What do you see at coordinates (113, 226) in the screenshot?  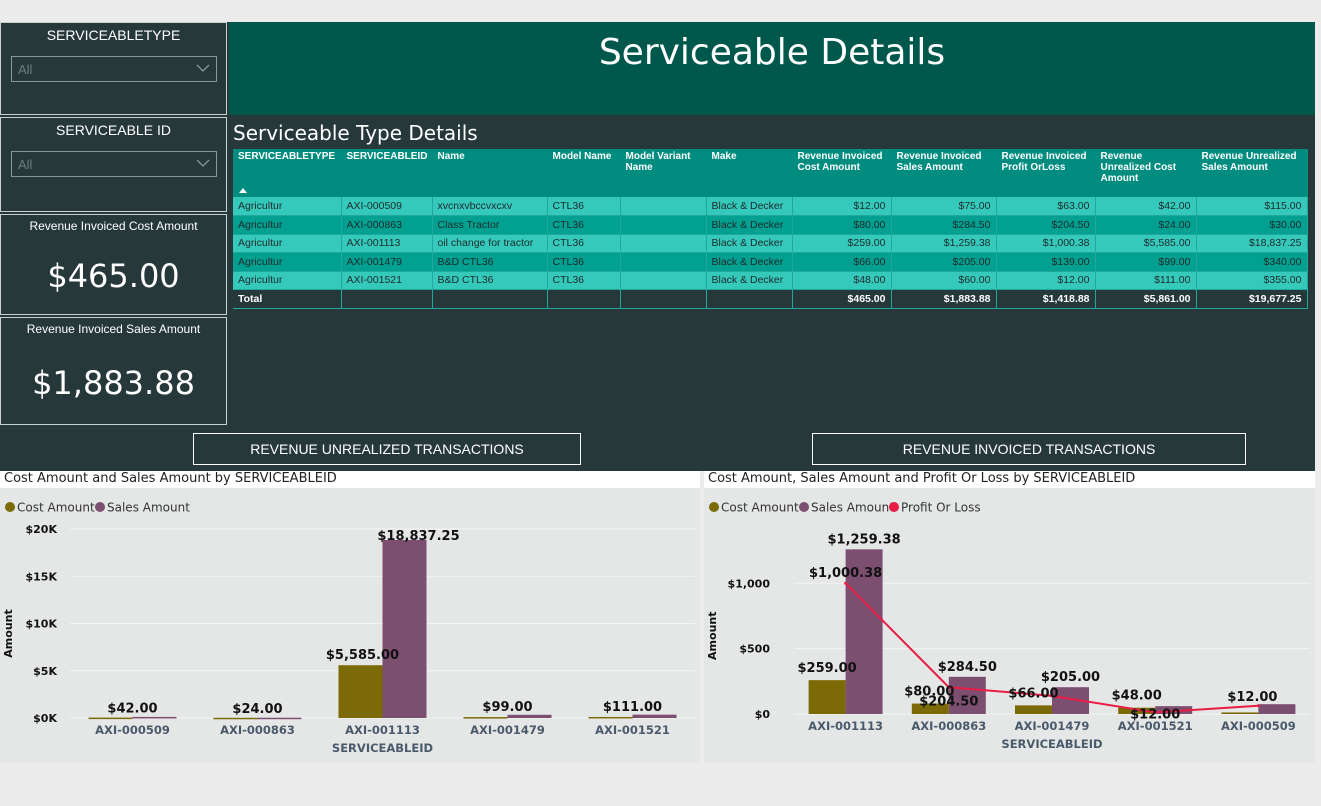 I see `card-label: Revenue Invoiced Cost Amount` at bounding box center [113, 226].